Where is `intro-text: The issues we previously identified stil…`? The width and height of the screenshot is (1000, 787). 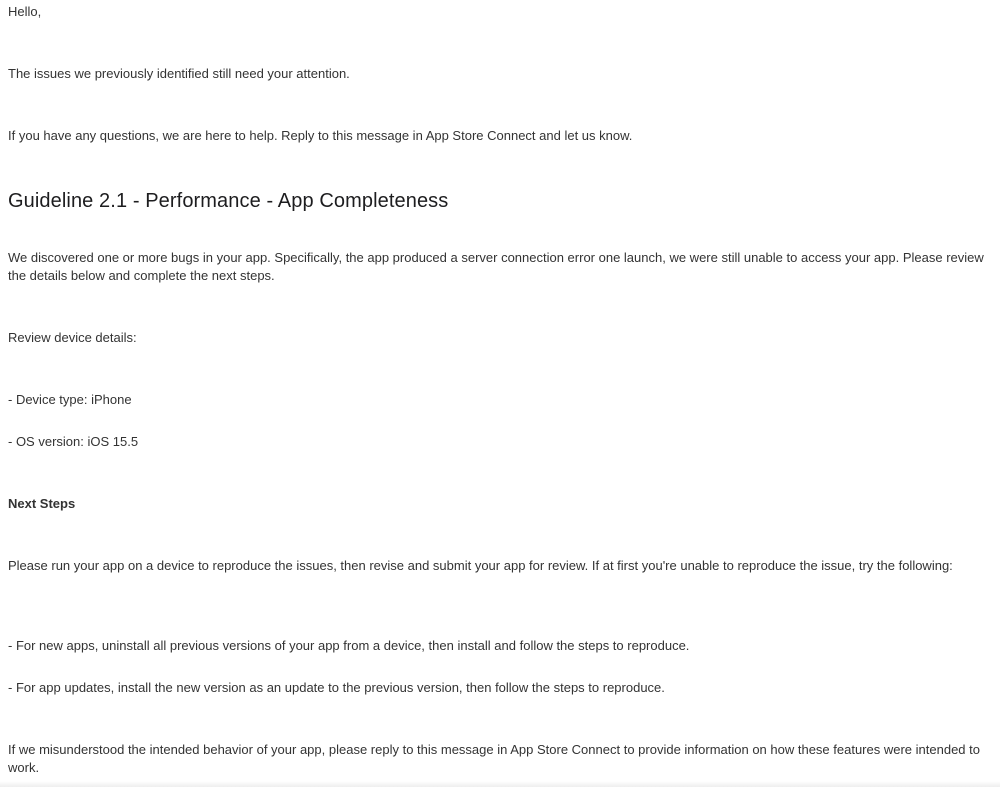 intro-text: The issues we previously identified stil… is located at coordinates (179, 73).